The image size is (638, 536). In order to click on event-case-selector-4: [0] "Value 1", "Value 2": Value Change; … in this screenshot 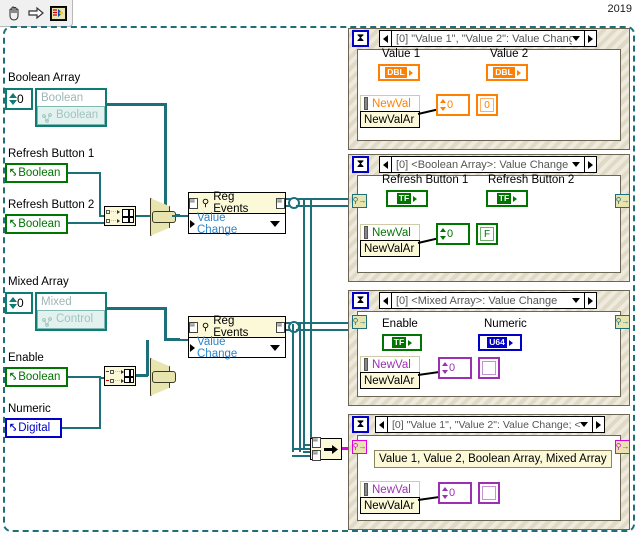, I will do `click(490, 424)`.